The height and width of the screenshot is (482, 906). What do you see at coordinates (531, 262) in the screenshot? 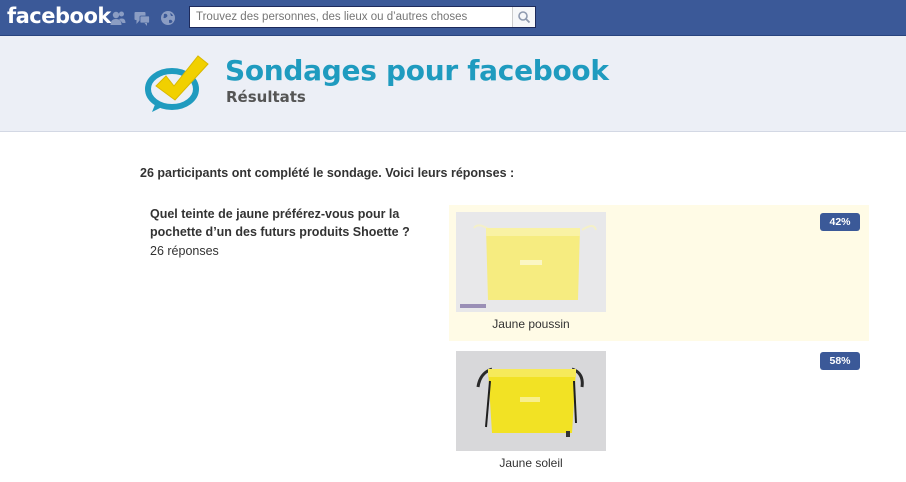
I see `answer-image-poussin` at bounding box center [531, 262].